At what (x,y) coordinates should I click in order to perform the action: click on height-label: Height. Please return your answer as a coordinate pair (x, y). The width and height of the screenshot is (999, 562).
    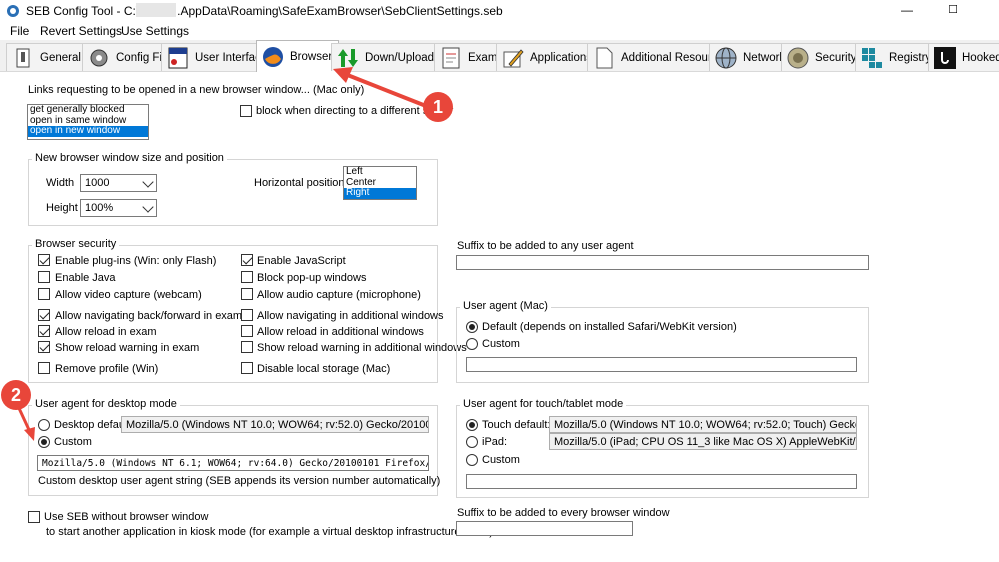
    Looking at the image, I should click on (62, 208).